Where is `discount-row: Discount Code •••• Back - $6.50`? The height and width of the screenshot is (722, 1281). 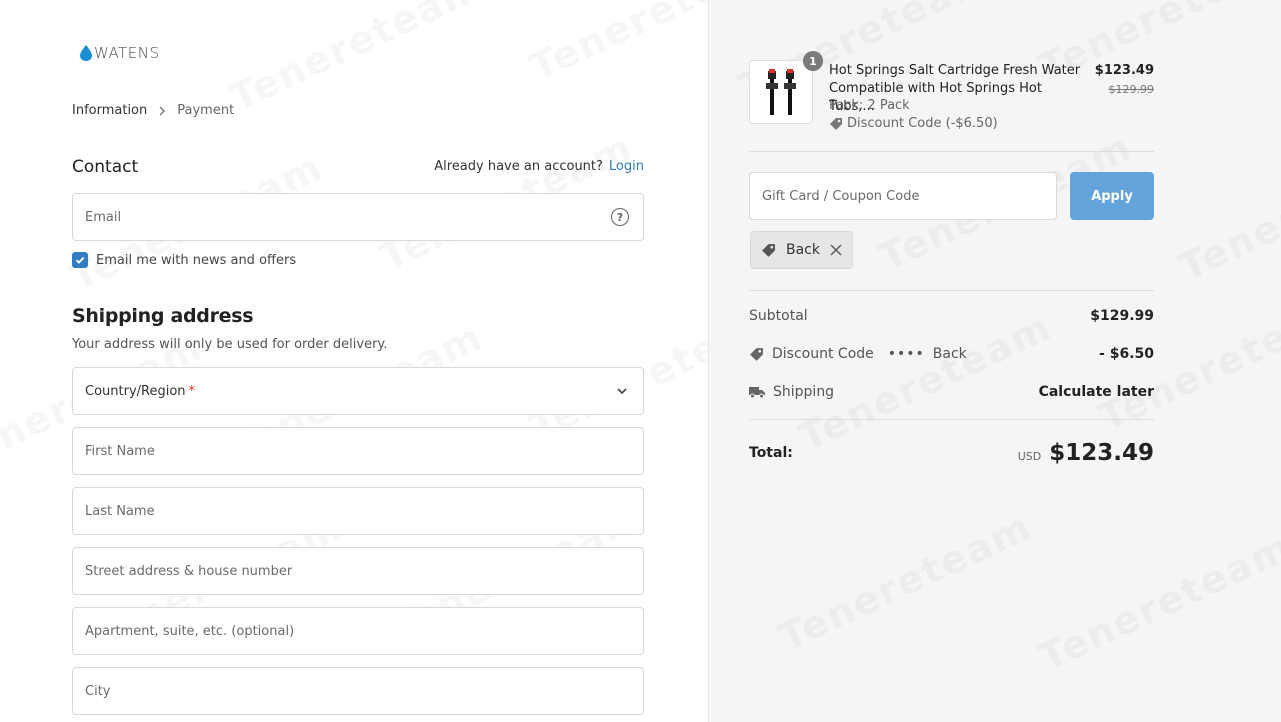 discount-row: Discount Code •••• Back - $6.50 is located at coordinates (951, 354).